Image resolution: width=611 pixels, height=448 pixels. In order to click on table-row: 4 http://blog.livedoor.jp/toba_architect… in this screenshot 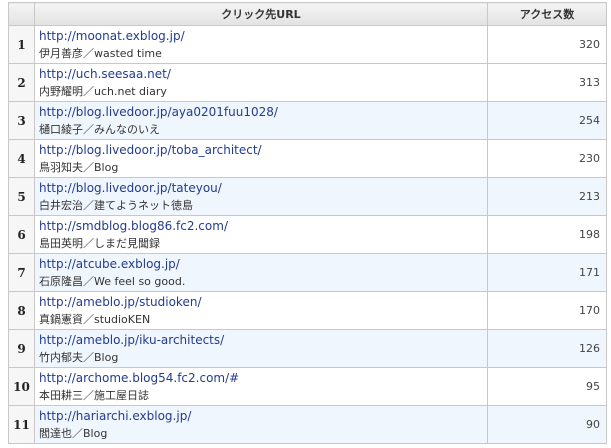, I will do `click(307, 158)`.